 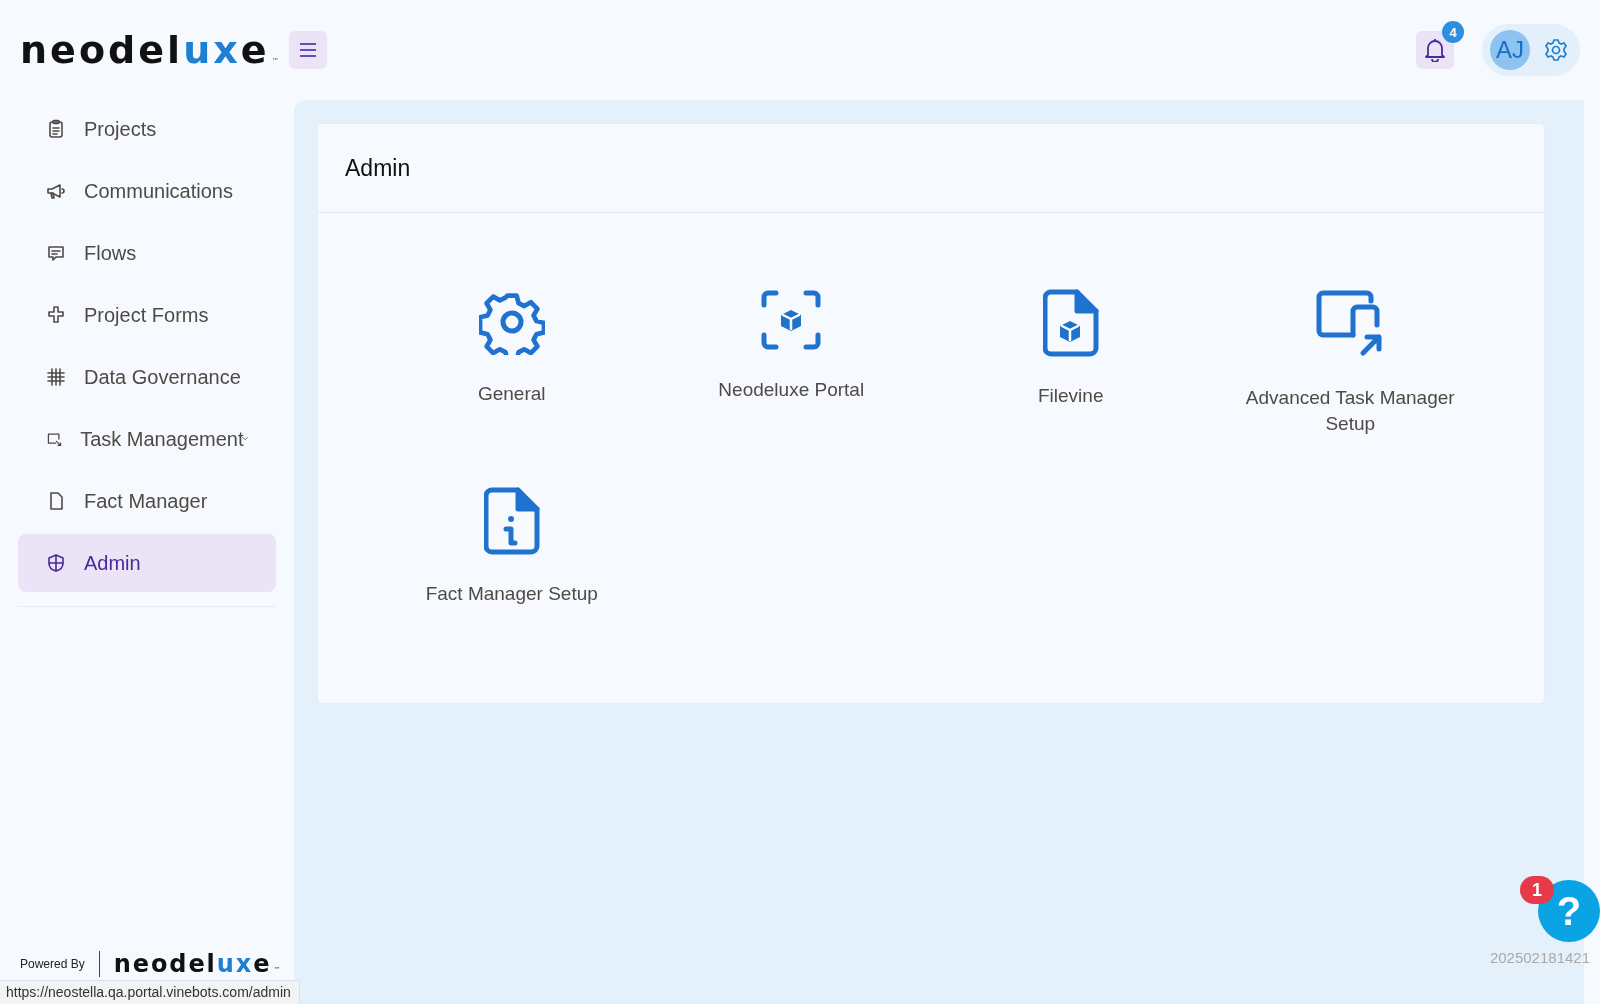 What do you see at coordinates (1539, 957) in the screenshot?
I see `build-number: 202502181421` at bounding box center [1539, 957].